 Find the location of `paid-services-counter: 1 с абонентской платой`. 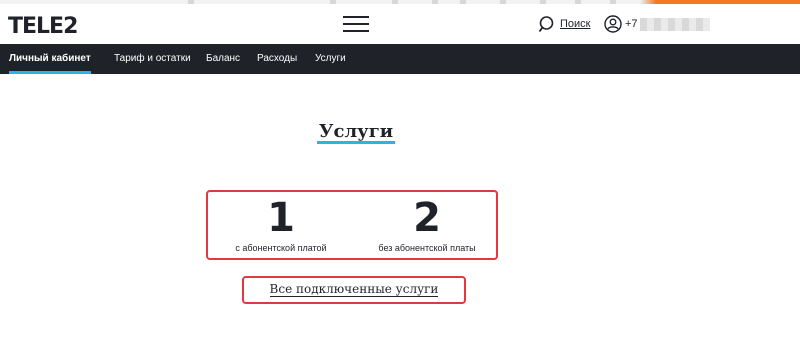

paid-services-counter: 1 с абонентской платой is located at coordinates (281, 224).